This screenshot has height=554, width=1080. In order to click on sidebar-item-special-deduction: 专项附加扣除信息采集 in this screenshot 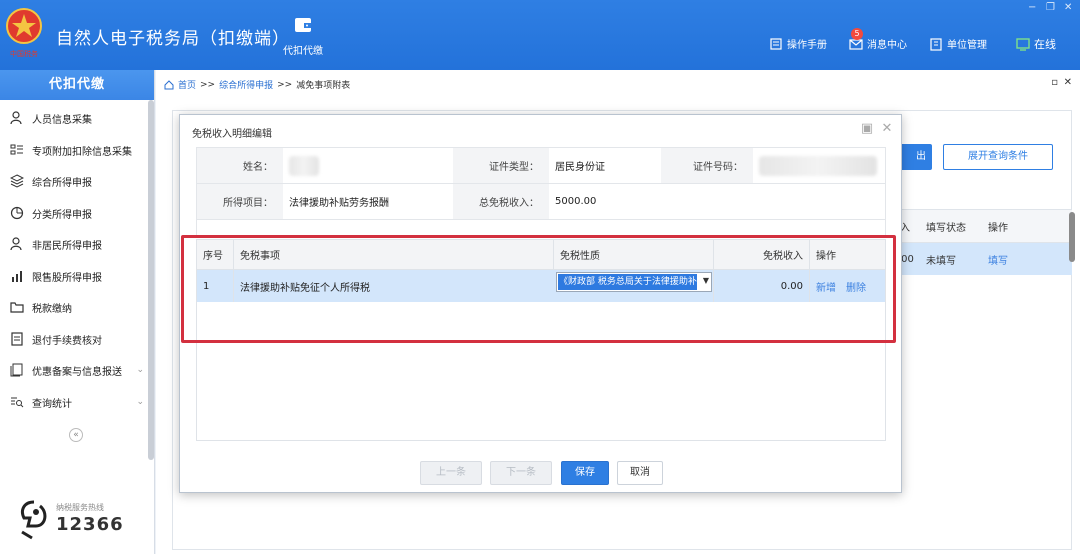, I will do `click(74, 150)`.